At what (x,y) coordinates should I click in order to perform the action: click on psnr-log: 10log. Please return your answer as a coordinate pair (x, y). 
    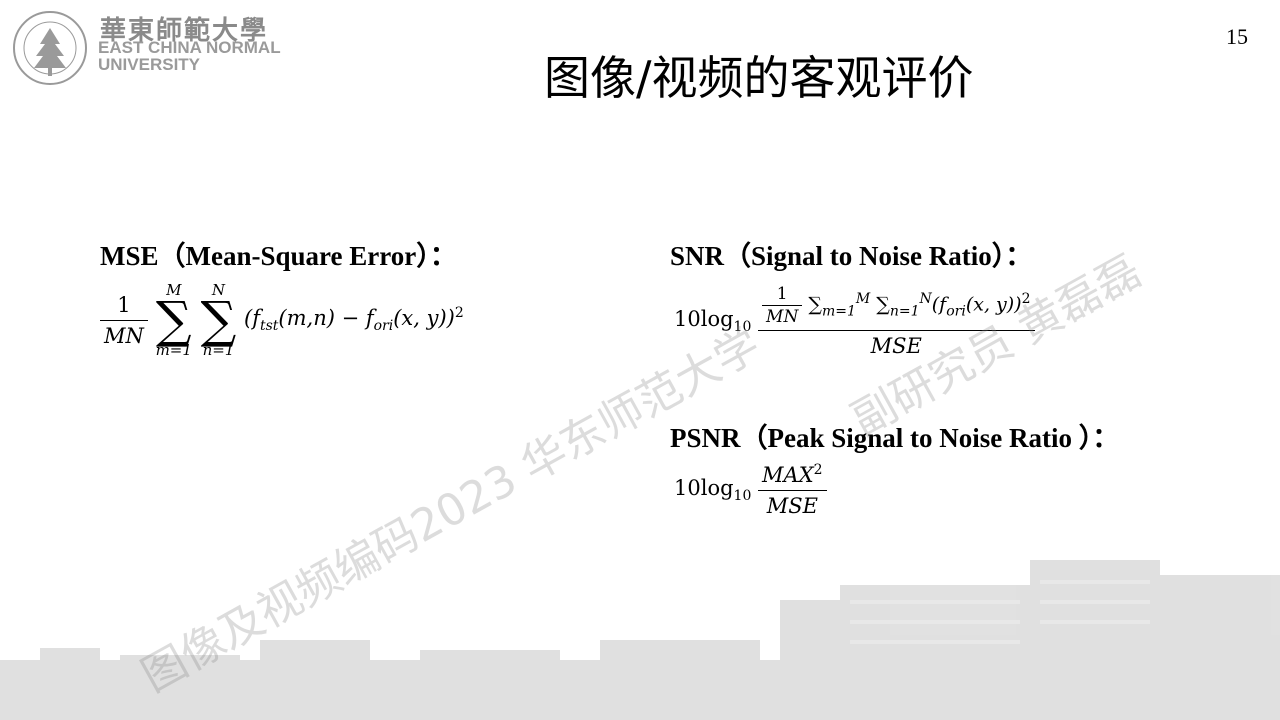
    Looking at the image, I should click on (704, 487).